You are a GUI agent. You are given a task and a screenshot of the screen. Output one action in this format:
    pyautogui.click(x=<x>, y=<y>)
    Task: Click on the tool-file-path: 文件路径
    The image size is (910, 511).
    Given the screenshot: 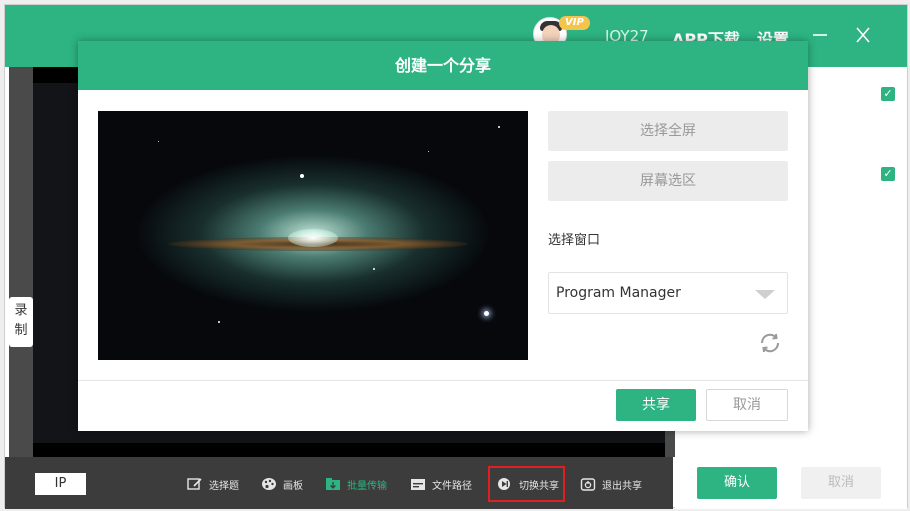 What is the action you would take?
    pyautogui.click(x=441, y=484)
    